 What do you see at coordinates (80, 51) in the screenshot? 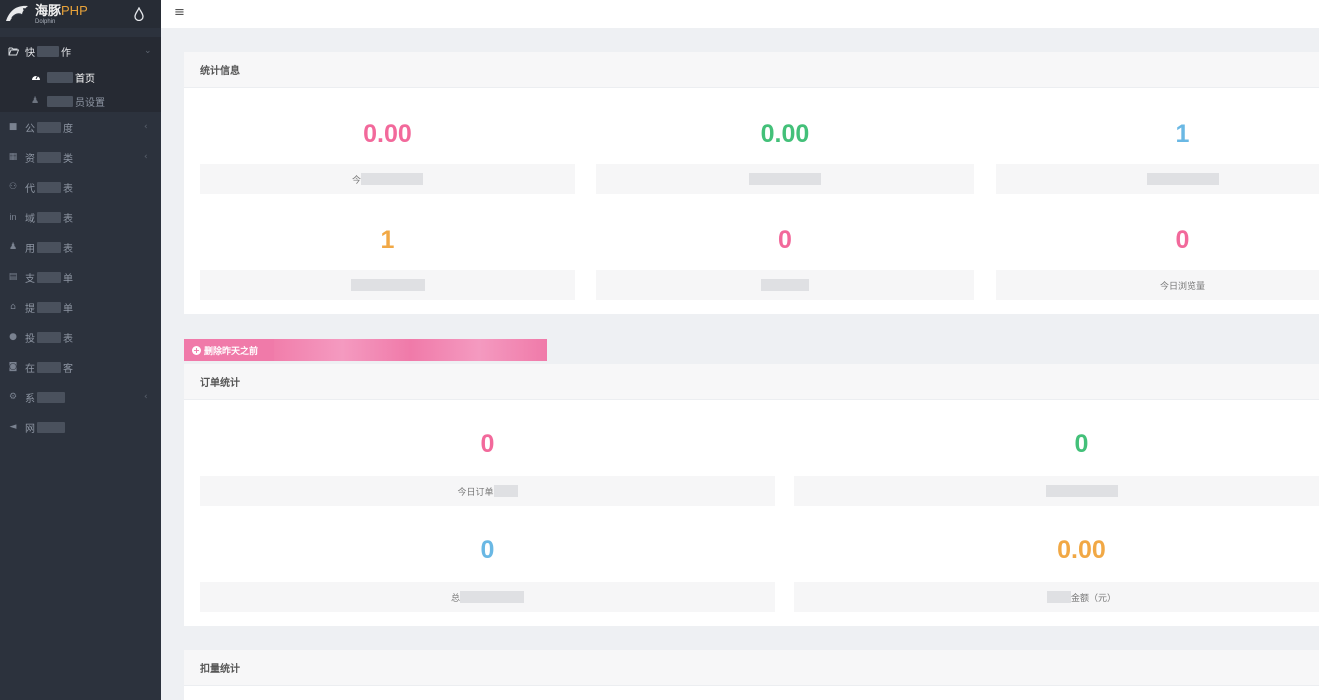
I see `sidebar-item-quick: 快 作 ⌄` at bounding box center [80, 51].